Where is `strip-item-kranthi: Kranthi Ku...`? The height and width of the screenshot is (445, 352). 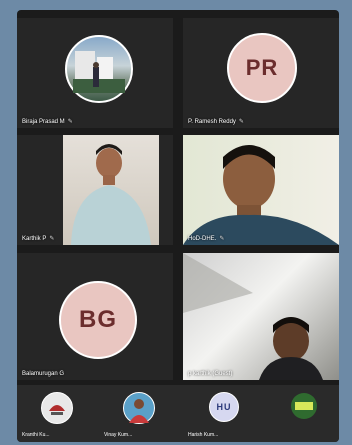 strip-item-kranthi: Kranthi Ku... is located at coordinates (57, 413).